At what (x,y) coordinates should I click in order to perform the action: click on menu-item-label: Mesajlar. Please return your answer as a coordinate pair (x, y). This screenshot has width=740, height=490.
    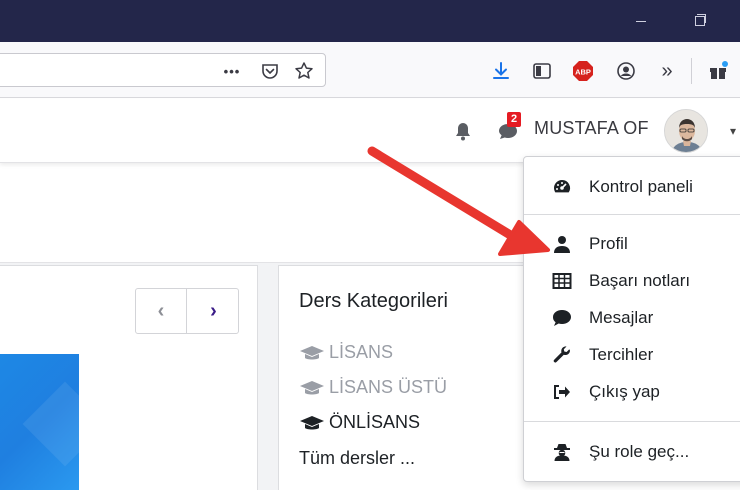
    Looking at the image, I should click on (621, 317).